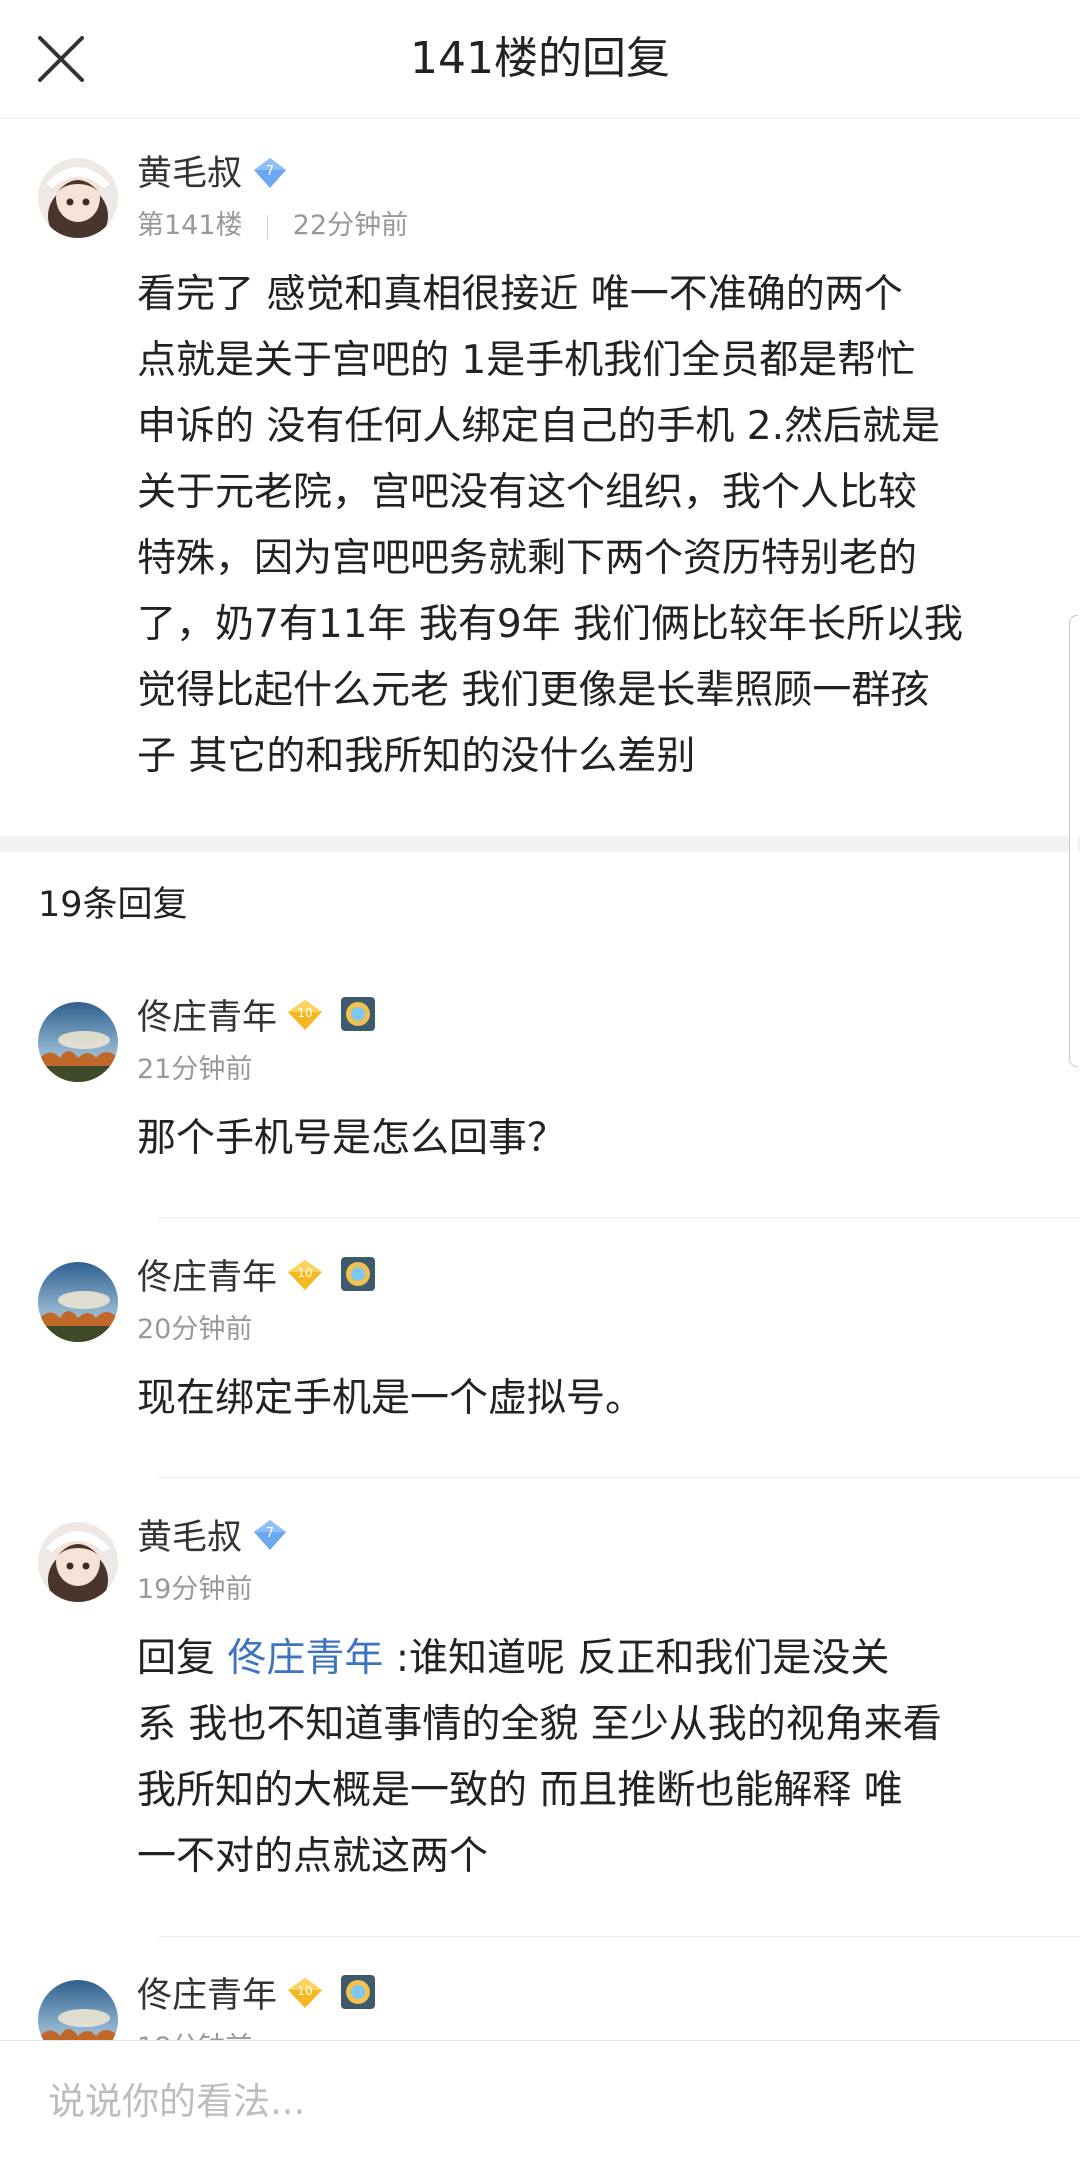 Image resolution: width=1080 pixels, height=2159 pixels. Describe the element at coordinates (520, 294) in the screenshot. I see `post-line: 看完了 感觉和真相很接近 唯一不准确的两个` at that location.